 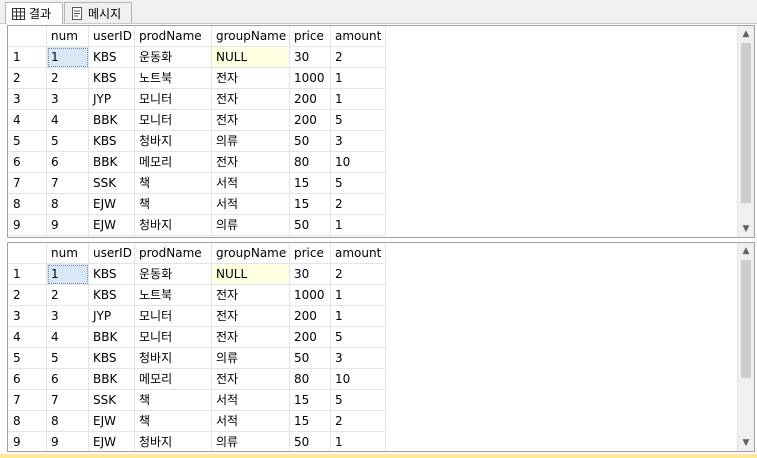 What do you see at coordinates (27, 379) in the screenshot?
I see `row-number: 6` at bounding box center [27, 379].